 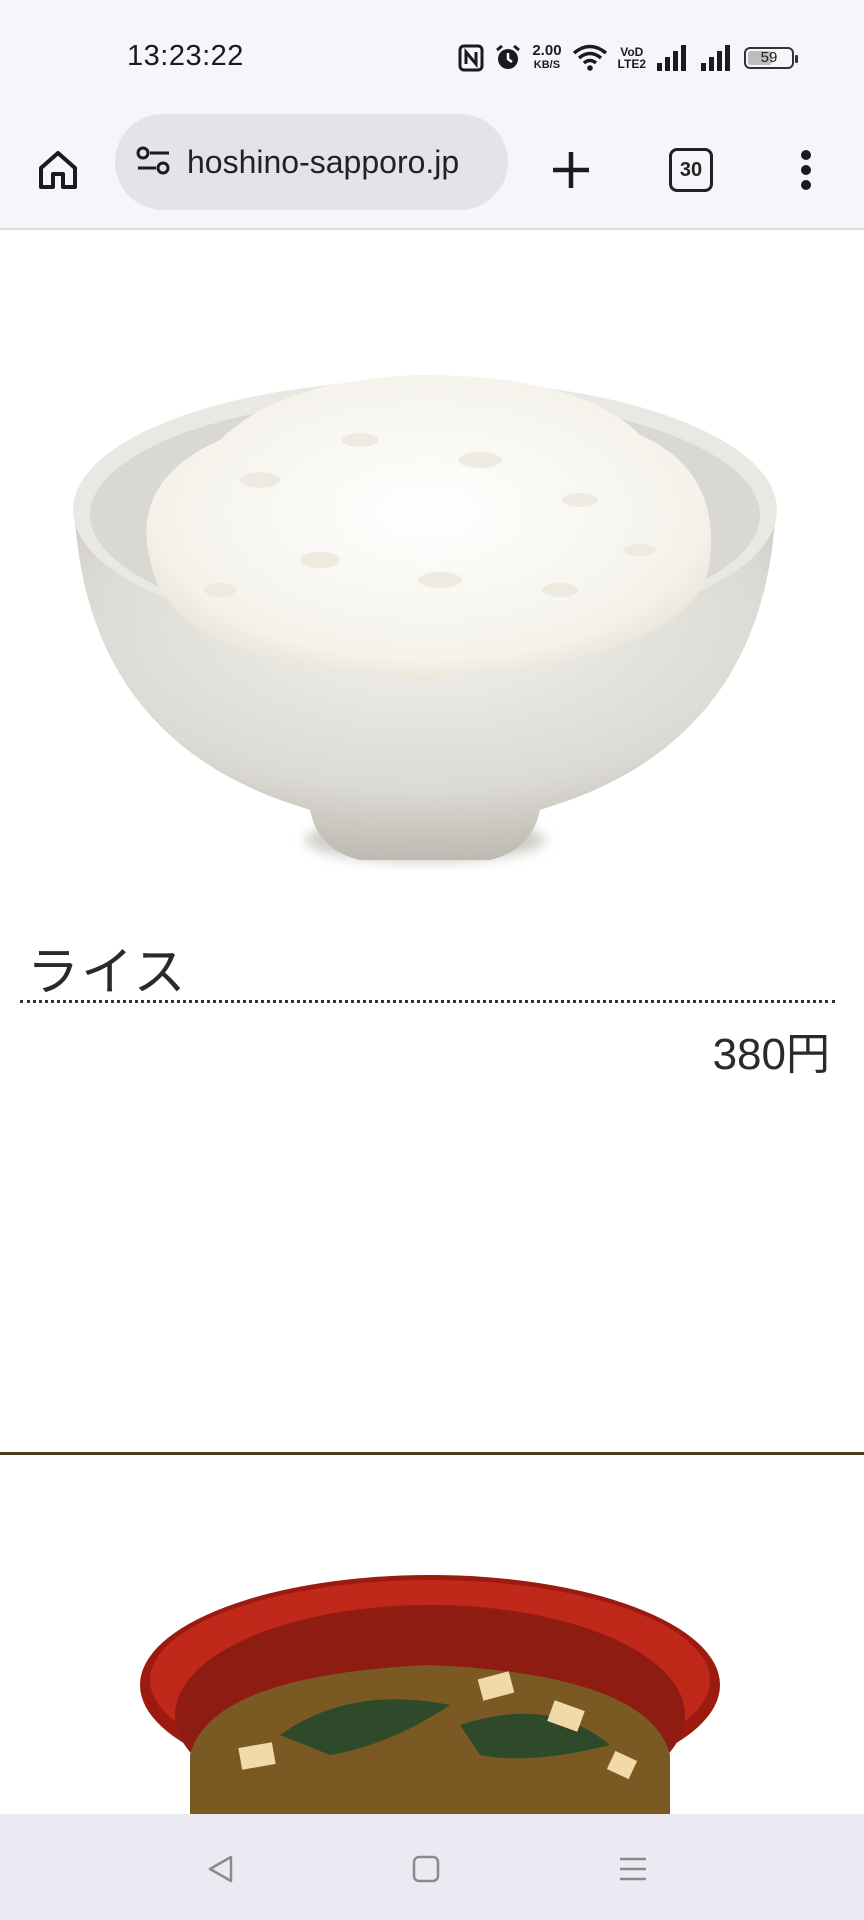 I want to click on plus-icon, so click(x=571, y=170).